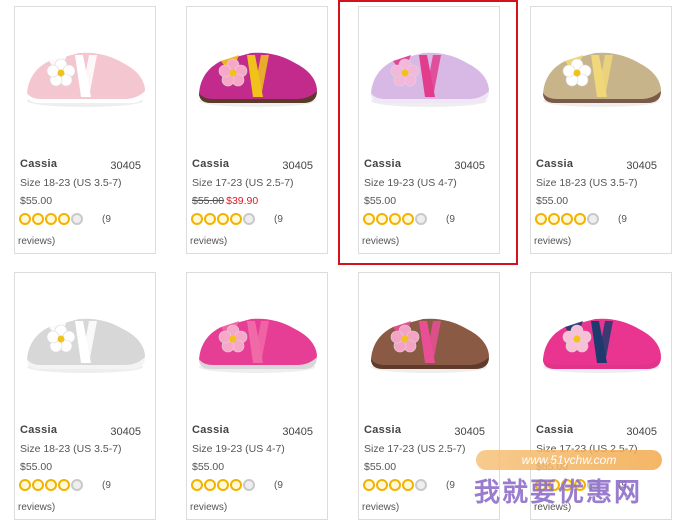 This screenshot has width=676, height=520. I want to click on product-price: $55.00 $39.90, so click(225, 201).